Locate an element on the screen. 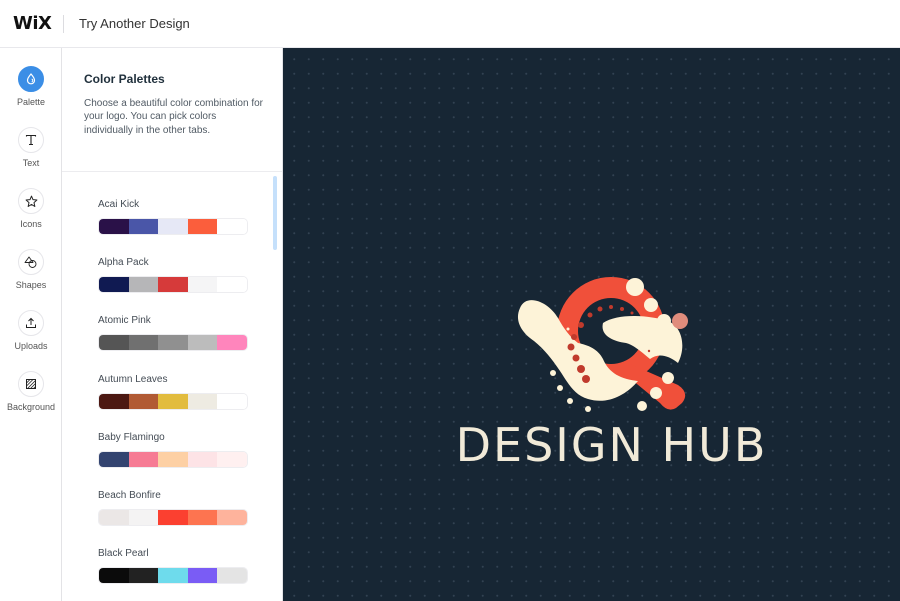 The width and height of the screenshot is (900, 601). logo-accent-dot is located at coordinates (680, 321).